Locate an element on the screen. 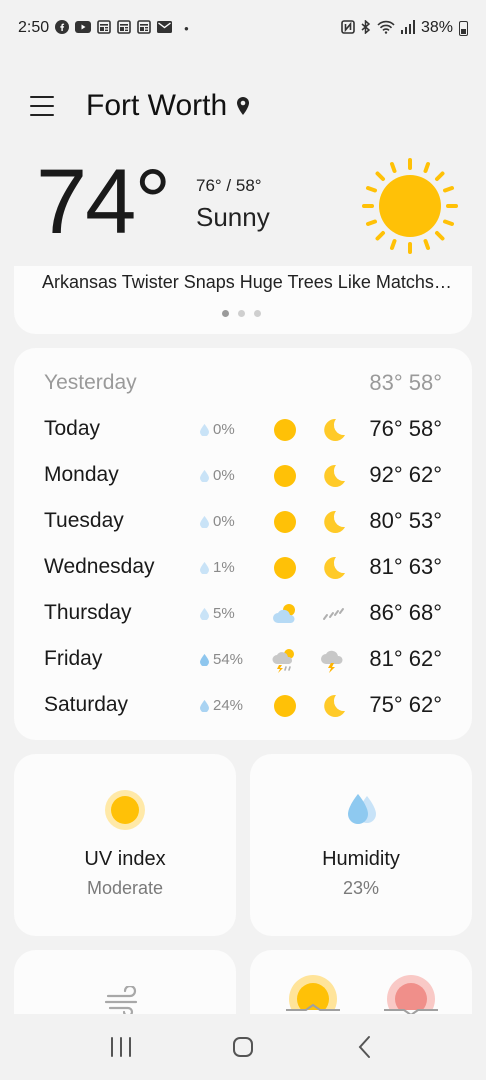 This screenshot has height=1080, width=486. forecast-row-wednesday: Wednesday 1% 81° 63° is located at coordinates (243, 568).